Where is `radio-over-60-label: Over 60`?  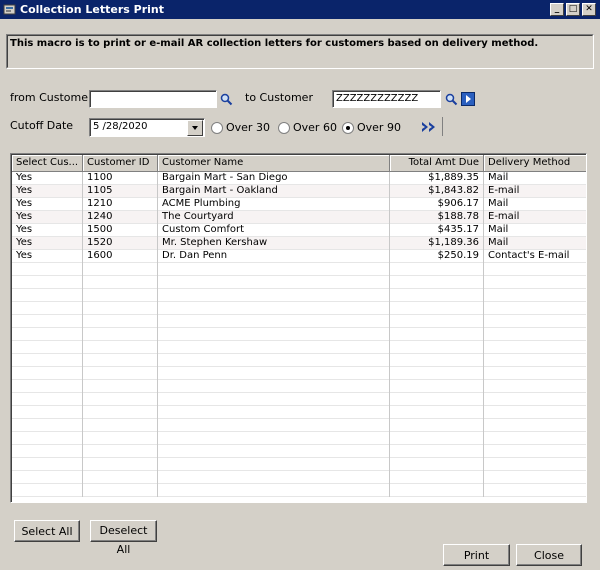
radio-over-60-label: Over 60 is located at coordinates (315, 127).